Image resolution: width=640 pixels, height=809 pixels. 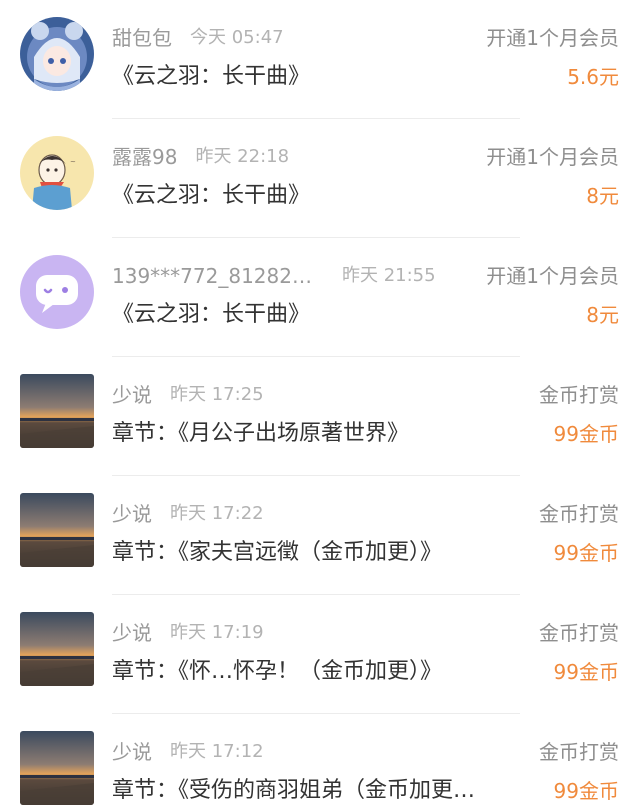 What do you see at coordinates (261, 433) in the screenshot?
I see `record-title: 章节：《月公子出场原著世界》` at bounding box center [261, 433].